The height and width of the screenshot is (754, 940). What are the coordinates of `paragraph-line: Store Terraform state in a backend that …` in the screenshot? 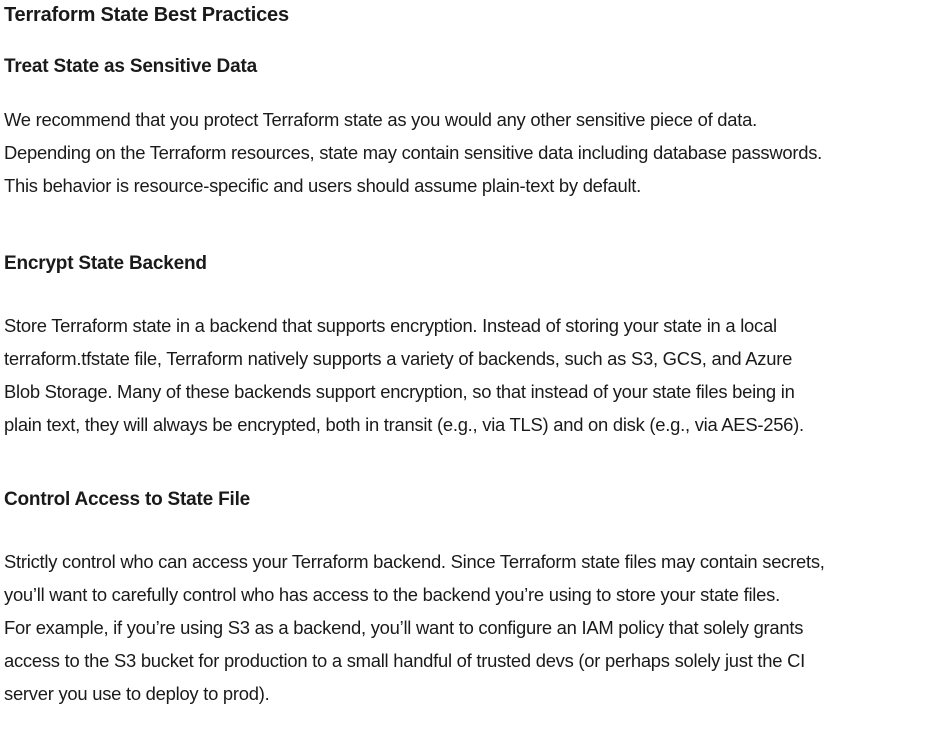 It's located at (390, 325).